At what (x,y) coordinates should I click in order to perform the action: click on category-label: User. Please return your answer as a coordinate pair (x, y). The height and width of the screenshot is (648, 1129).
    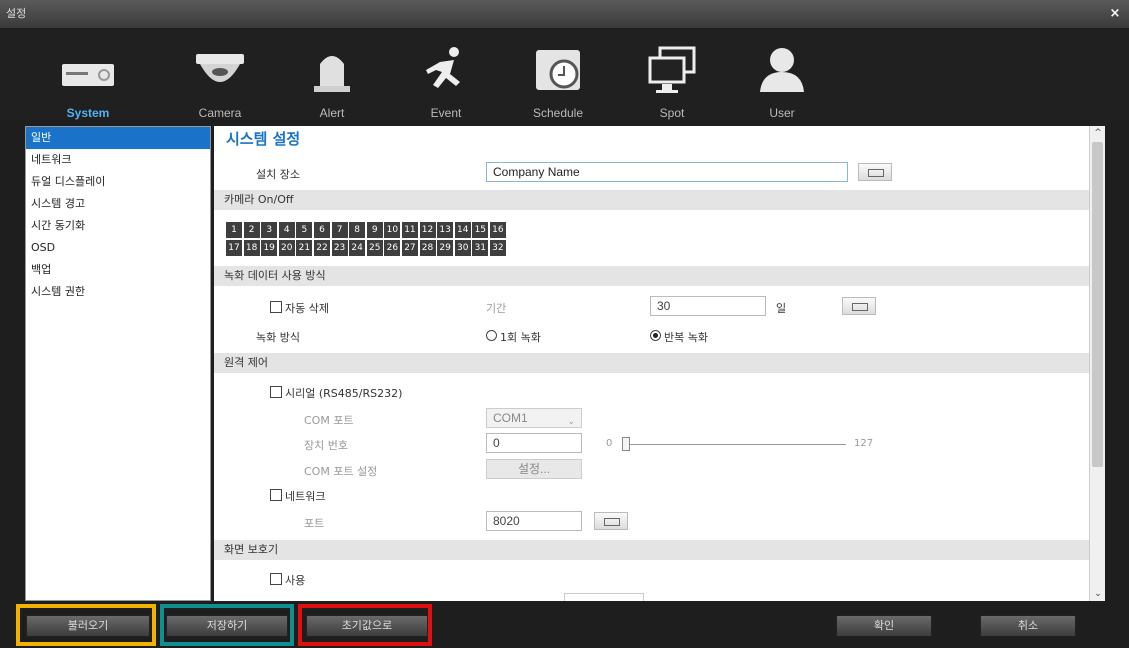
    Looking at the image, I should click on (782, 113).